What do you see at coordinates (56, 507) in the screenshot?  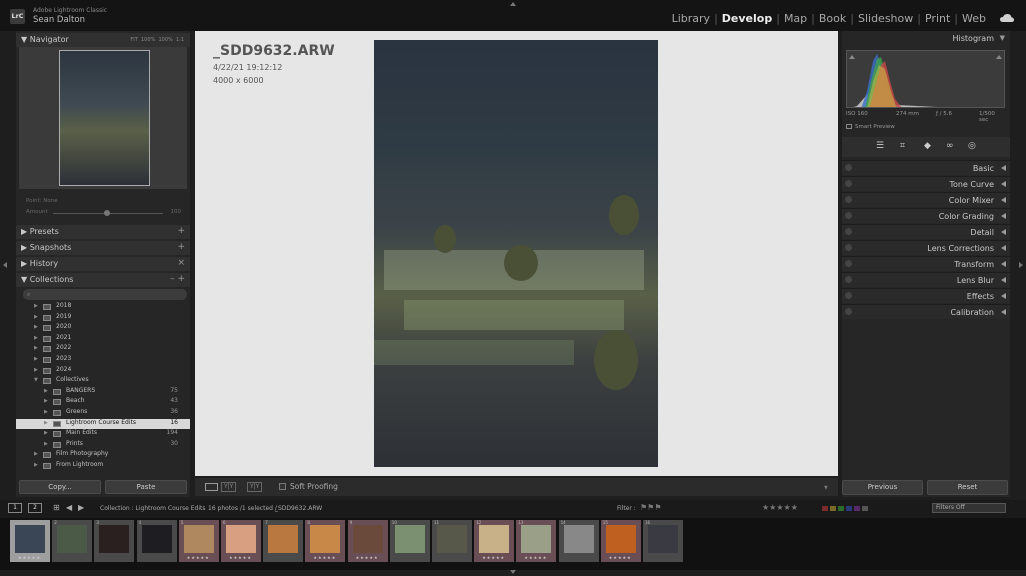 I see `grid-icon: ⊞` at bounding box center [56, 507].